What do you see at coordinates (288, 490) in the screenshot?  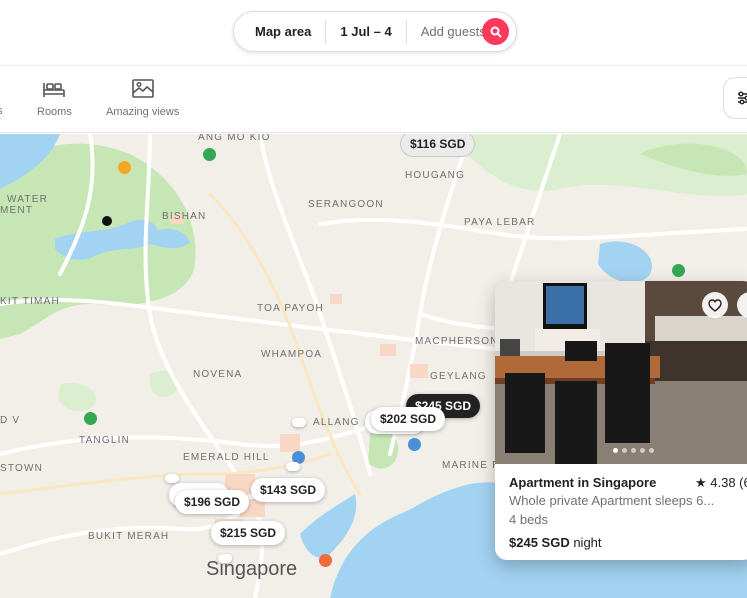 I see `price-pin: $143 SGD` at bounding box center [288, 490].